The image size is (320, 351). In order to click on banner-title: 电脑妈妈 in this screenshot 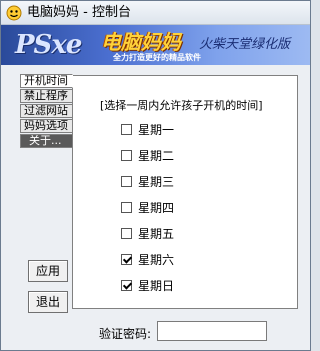, I will do `click(141, 42)`.